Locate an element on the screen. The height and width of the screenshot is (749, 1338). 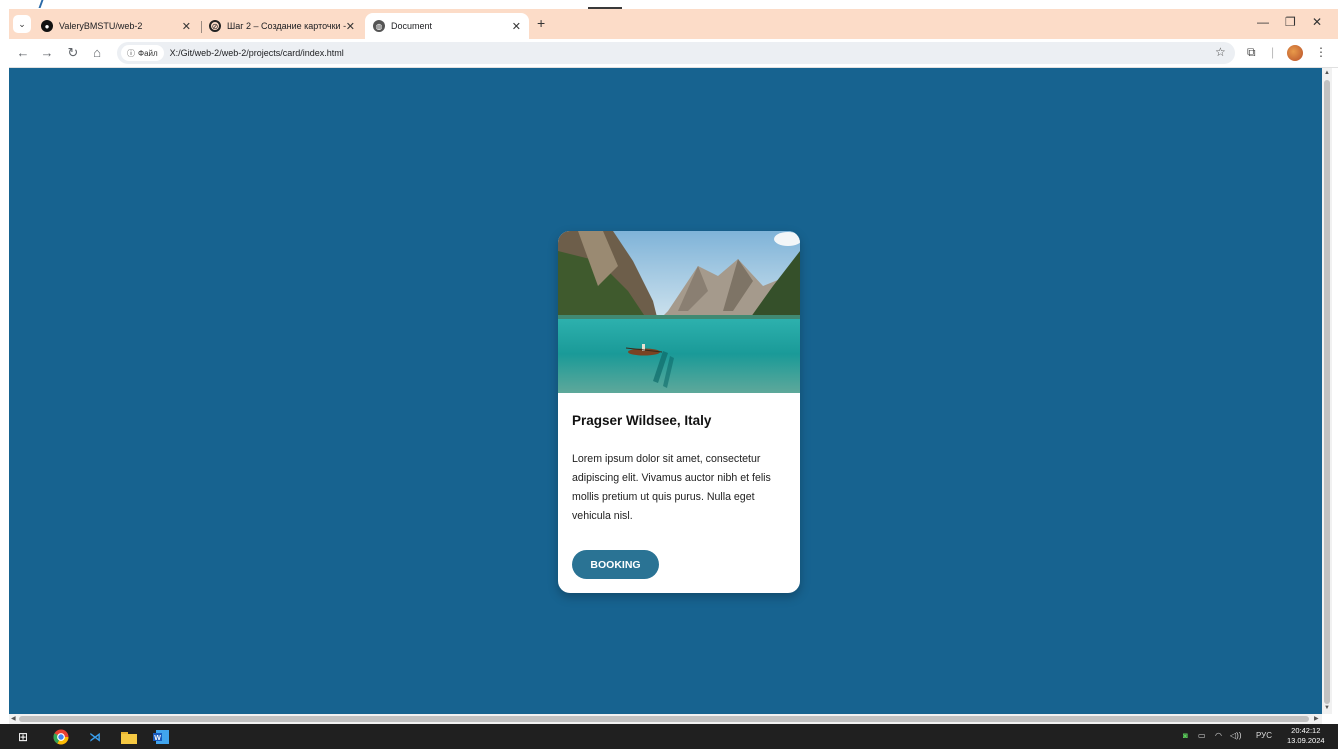
menu-kebab-icon: ⋮ is located at coordinates (1321, 52).